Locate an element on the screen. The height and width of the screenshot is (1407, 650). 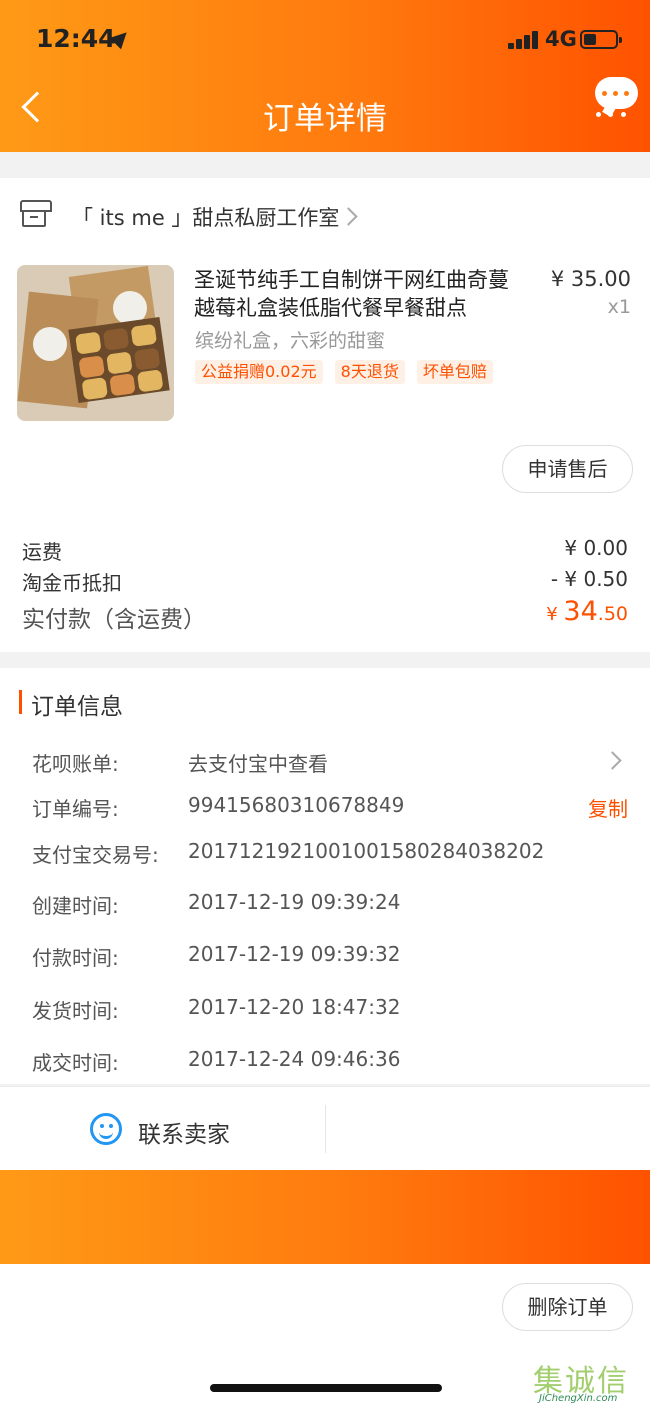
signal-icon is located at coordinates (524, 40).